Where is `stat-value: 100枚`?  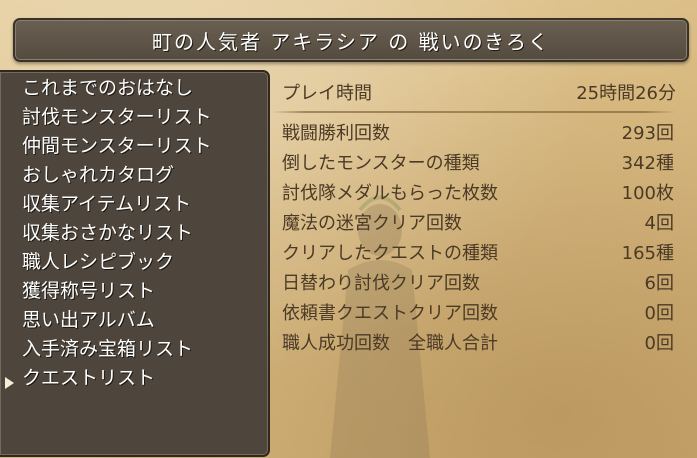
stat-value: 100枚 is located at coordinates (647, 193).